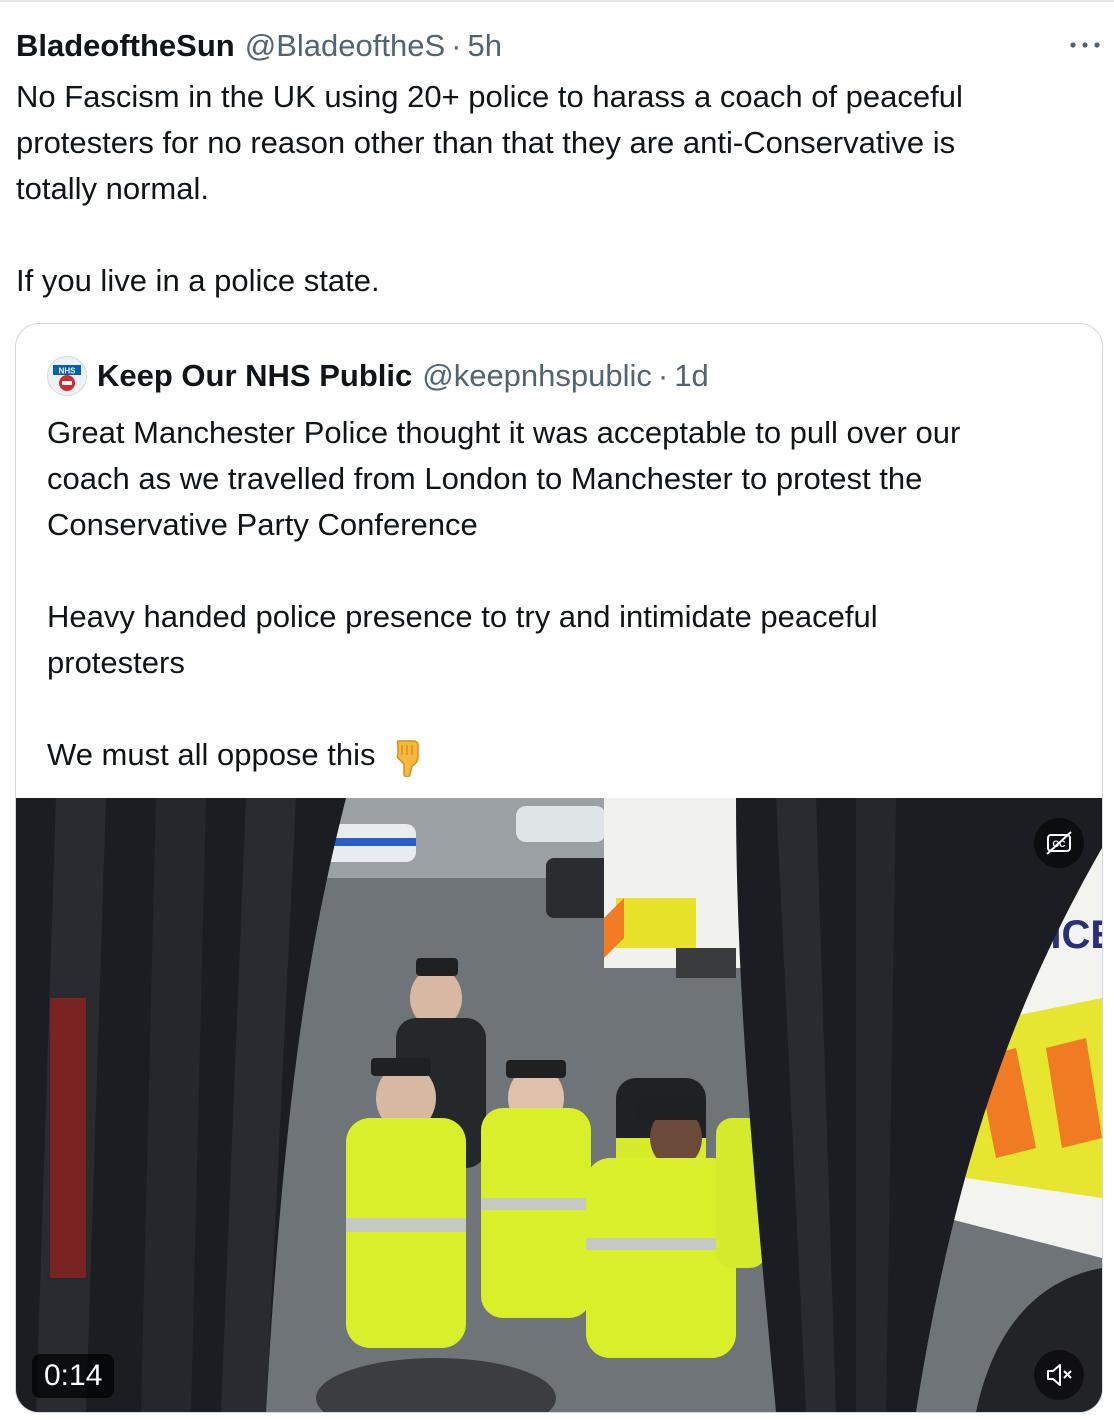 This screenshot has width=1114, height=1420. What do you see at coordinates (262, 524) in the screenshot?
I see `quoted-text-line: Conservative Party Conference` at bounding box center [262, 524].